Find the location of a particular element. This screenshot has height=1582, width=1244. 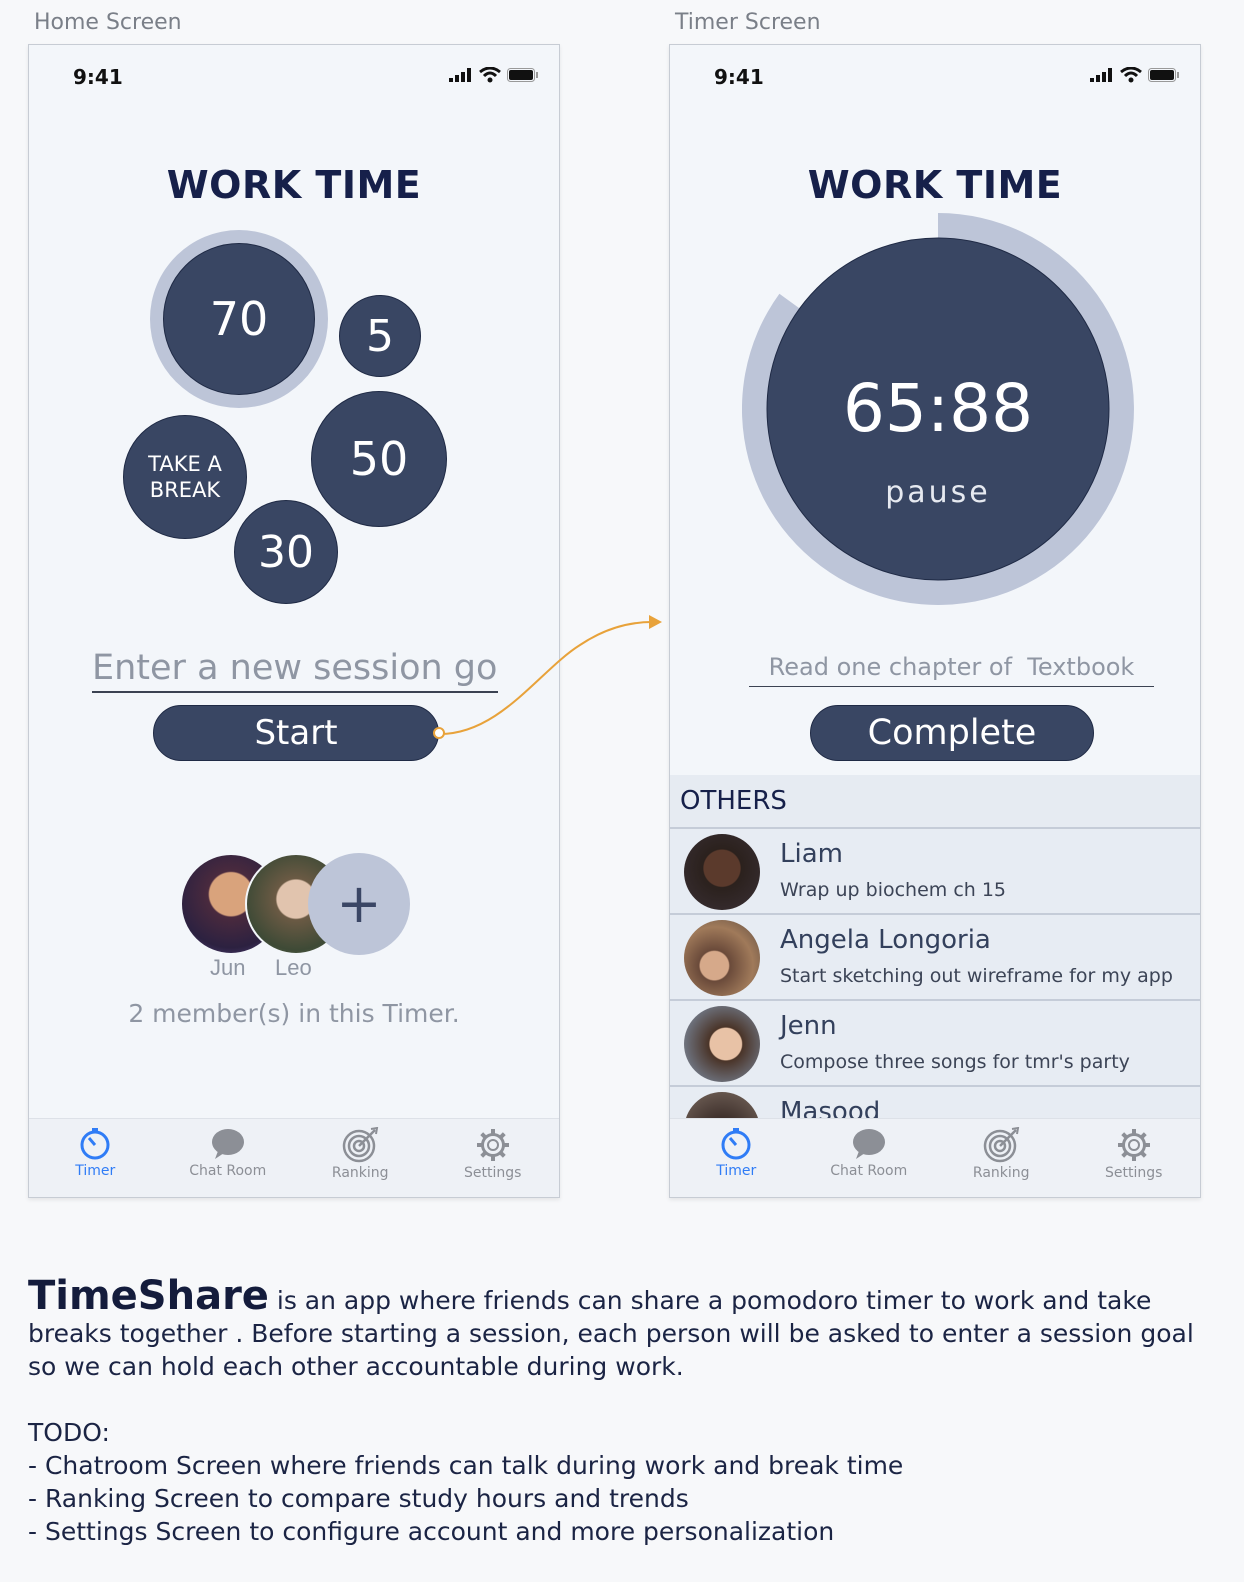

session-goal-display is located at coordinates (951, 667).